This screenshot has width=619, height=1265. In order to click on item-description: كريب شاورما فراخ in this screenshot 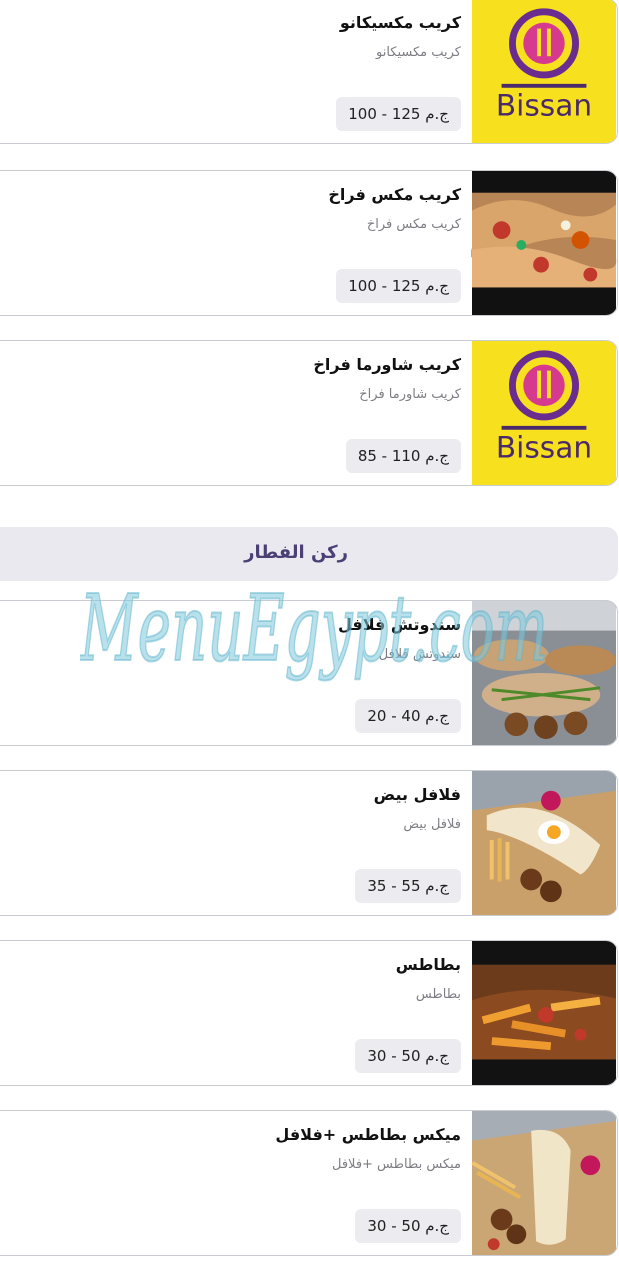, I will do `click(410, 394)`.